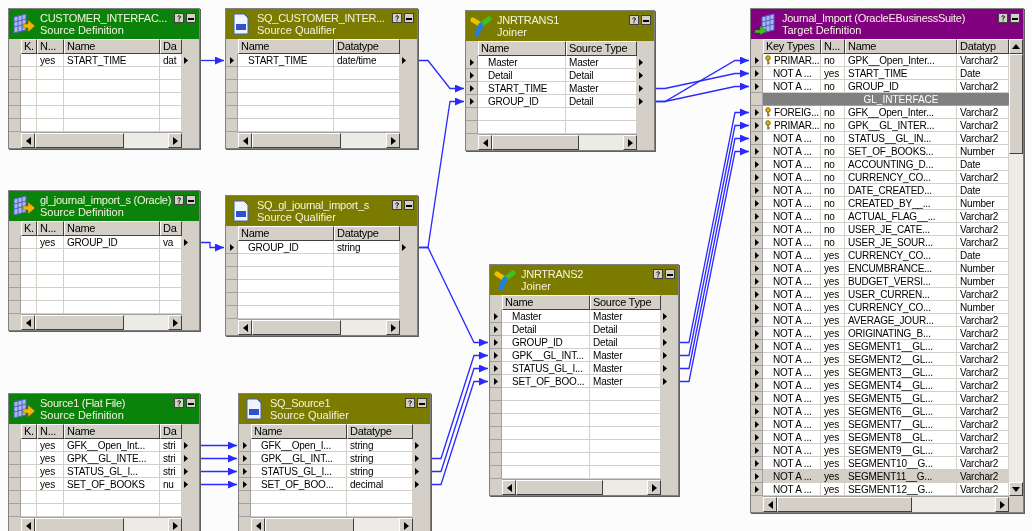 This screenshot has height=531, width=1032. Describe the element at coordinates (886, 125) in the screenshot. I see `table-row: PRIMAR... no GPK__GL_INTER... Varchar2` at that location.